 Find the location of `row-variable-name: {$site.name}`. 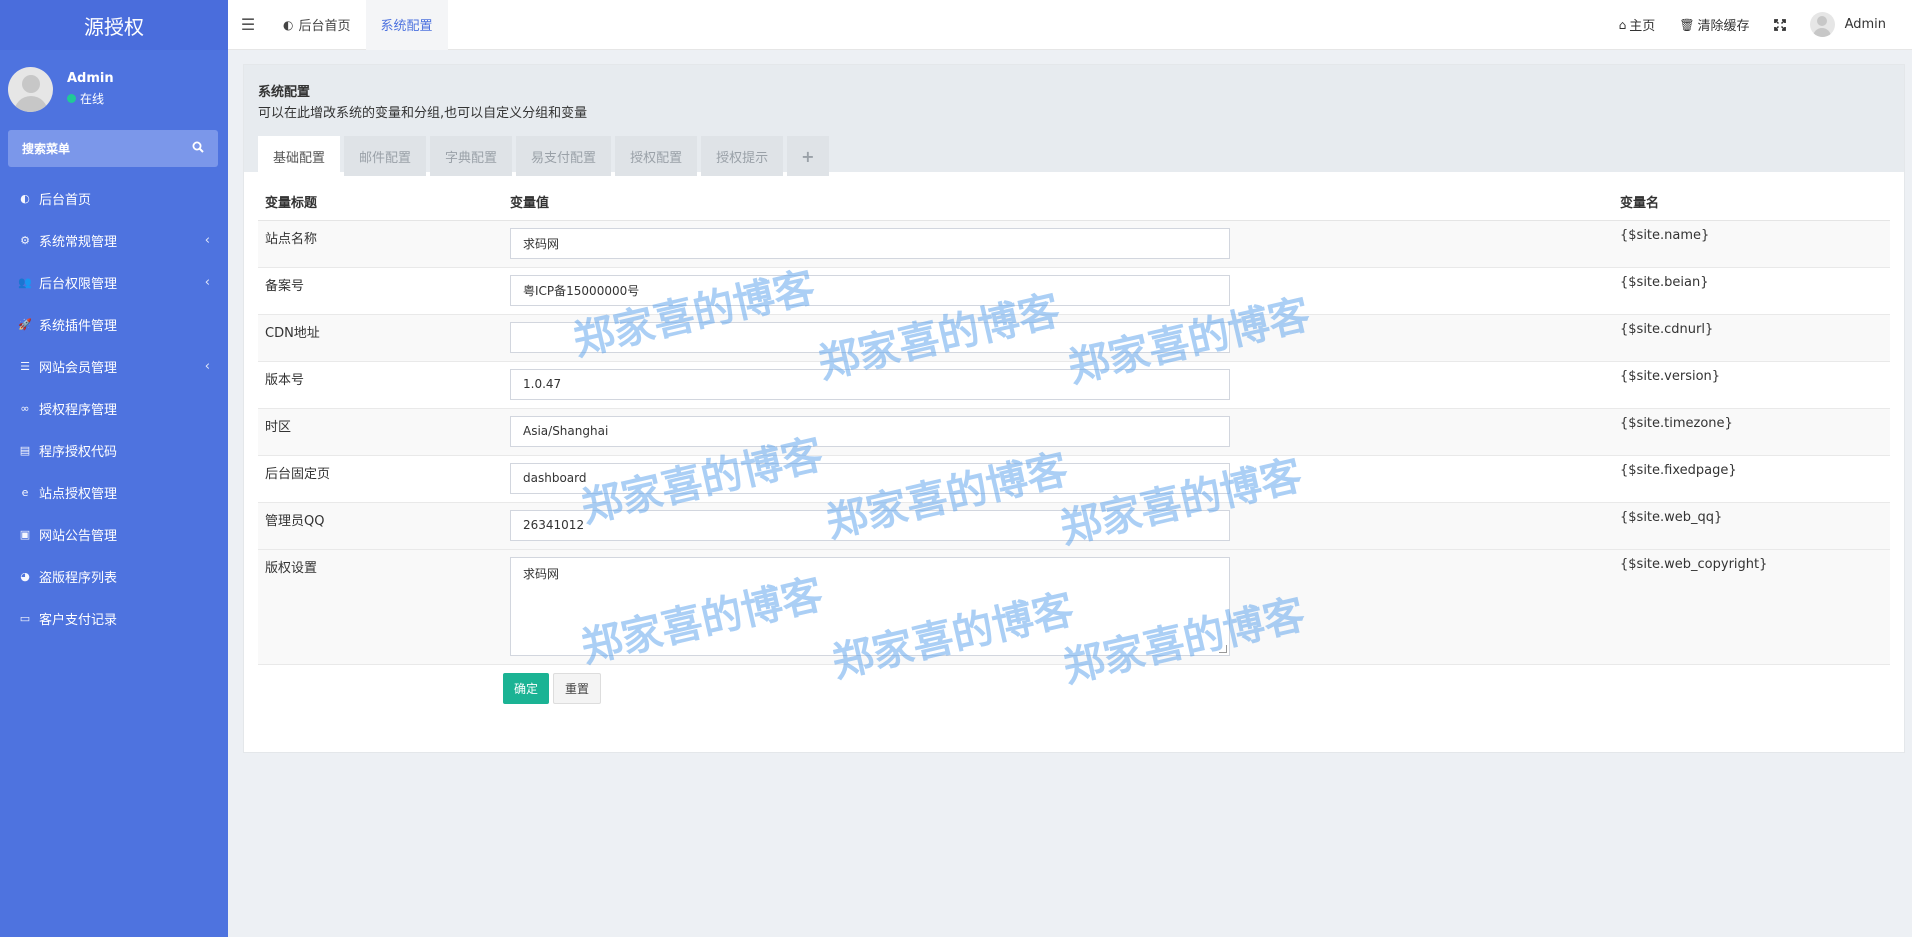

row-variable-name: {$site.name} is located at coordinates (1751, 244).